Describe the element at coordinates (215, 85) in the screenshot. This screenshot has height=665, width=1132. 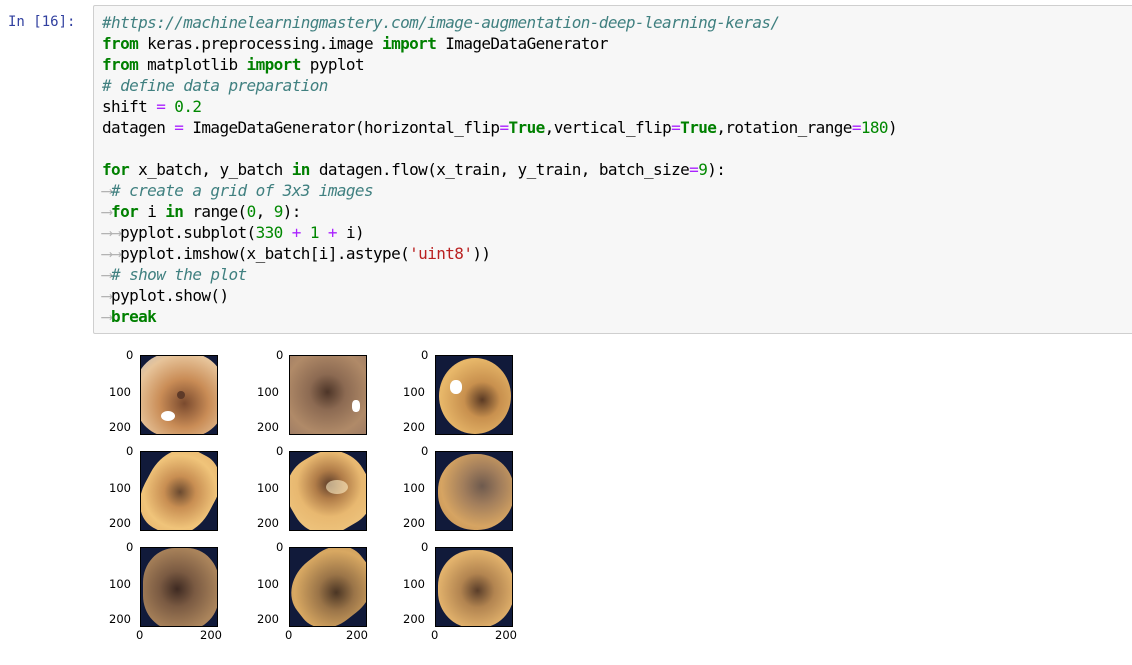
I see `code-line-4: # define data preparation` at that location.